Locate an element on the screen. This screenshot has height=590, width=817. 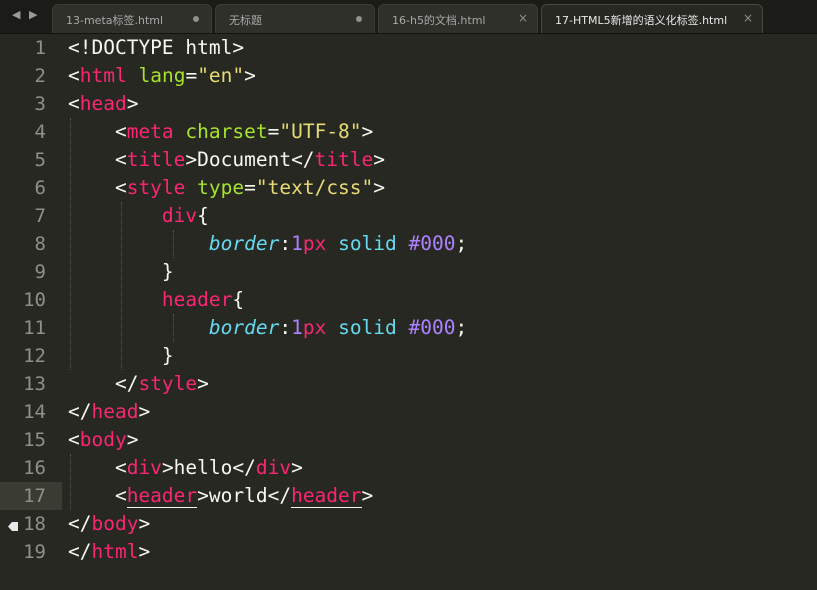
code-line: <title>Document</title> is located at coordinates (226, 160).